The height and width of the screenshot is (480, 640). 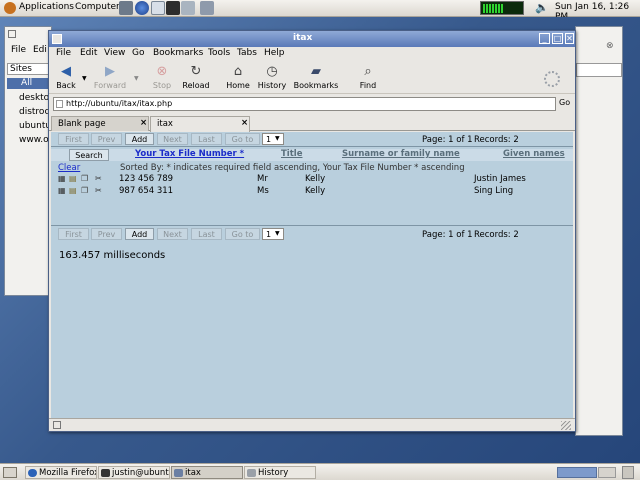 What do you see at coordinates (542, 7) in the screenshot?
I see `volume-icon: 🔈` at bounding box center [542, 7].